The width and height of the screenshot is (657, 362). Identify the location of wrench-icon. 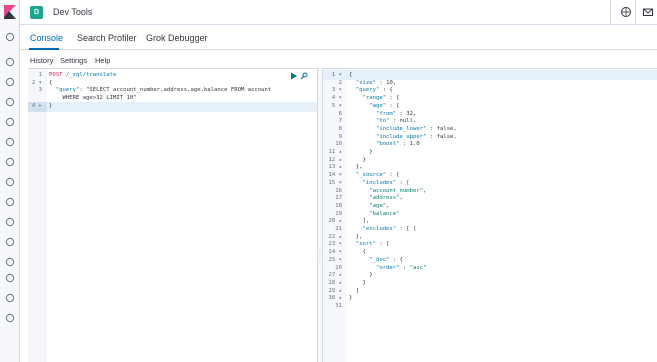
(304, 76).